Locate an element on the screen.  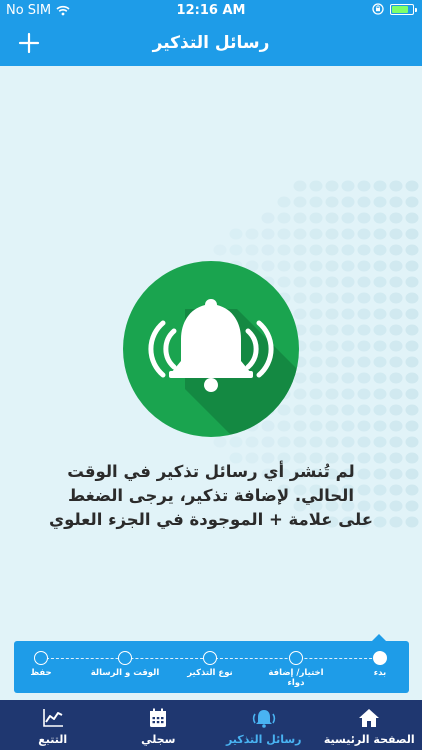
step-dot-reminder-type is located at coordinates (210, 658).